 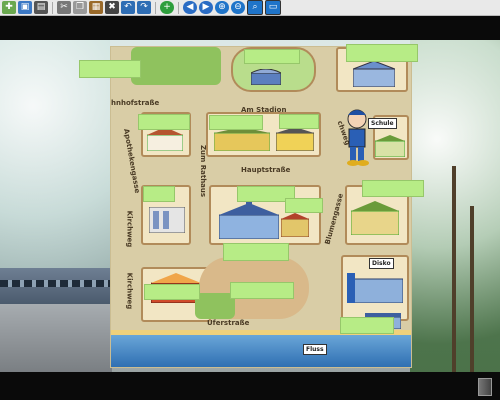 I want to click on label-disko: Disko, so click(x=381, y=263).